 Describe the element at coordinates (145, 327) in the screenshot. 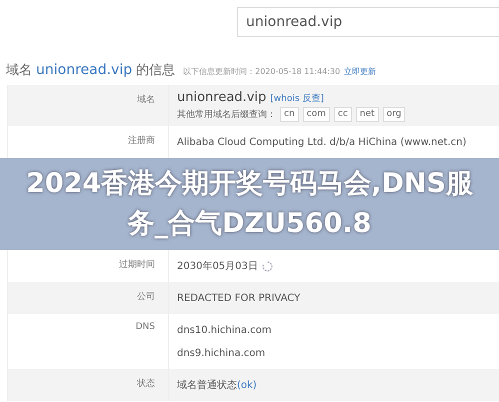

I see `field-label: DNS` at that location.